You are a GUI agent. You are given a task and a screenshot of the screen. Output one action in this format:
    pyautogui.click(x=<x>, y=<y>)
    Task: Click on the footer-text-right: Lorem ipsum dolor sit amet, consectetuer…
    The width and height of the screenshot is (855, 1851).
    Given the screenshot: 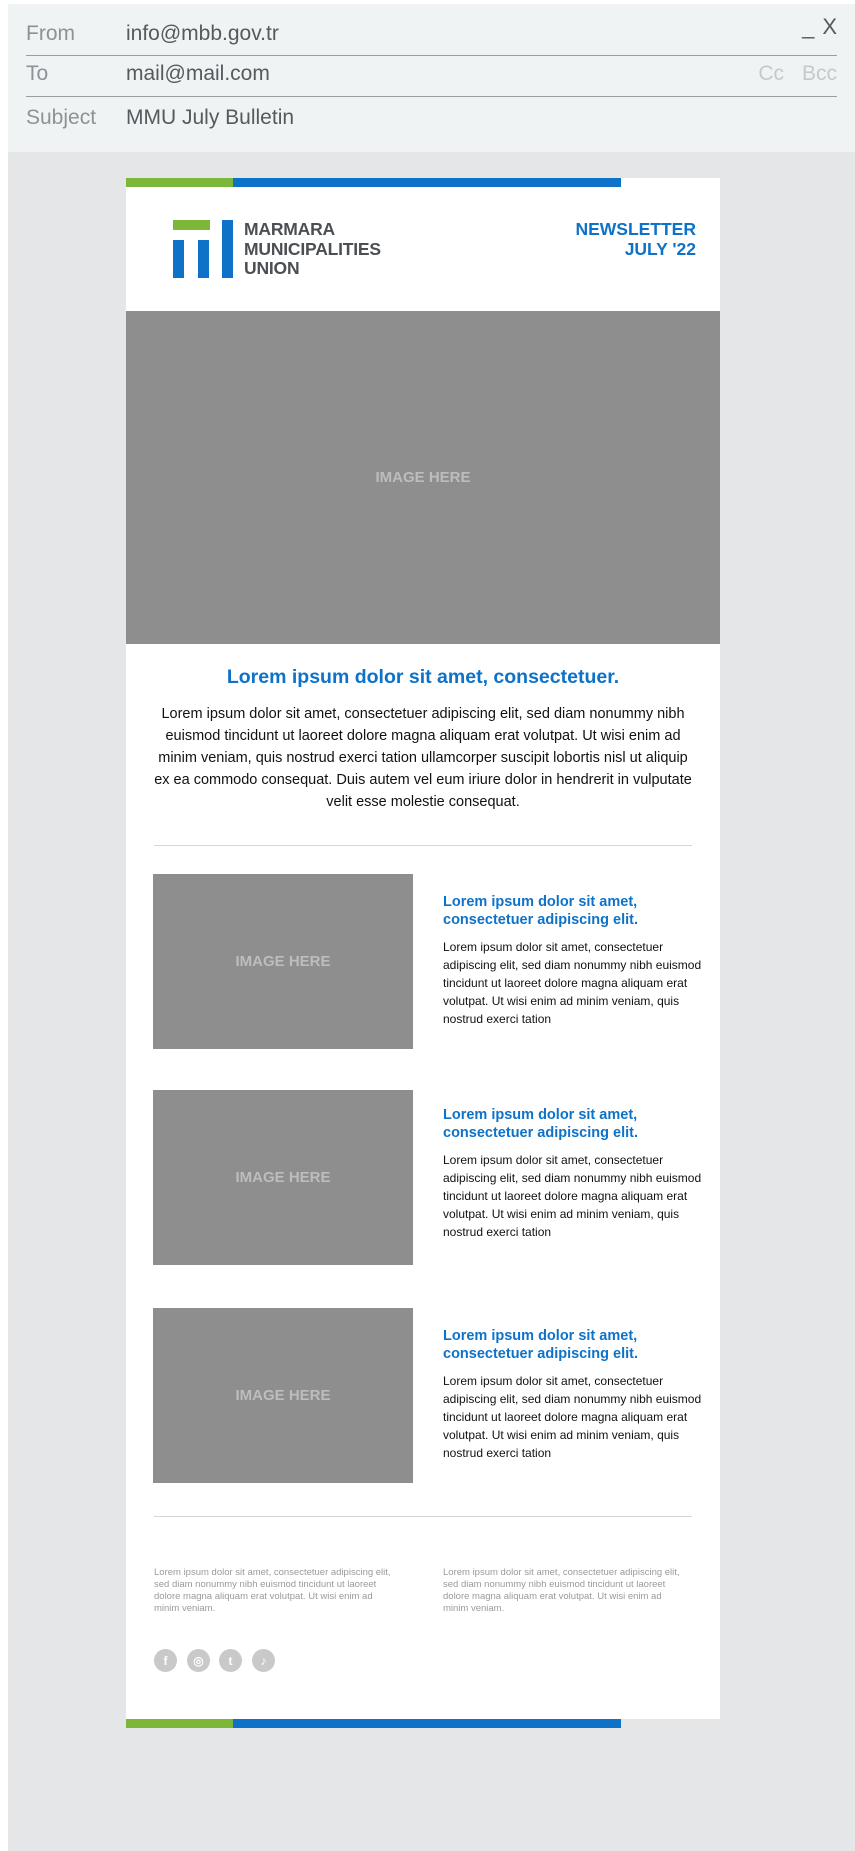 What is the action you would take?
    pyautogui.click(x=561, y=1590)
    